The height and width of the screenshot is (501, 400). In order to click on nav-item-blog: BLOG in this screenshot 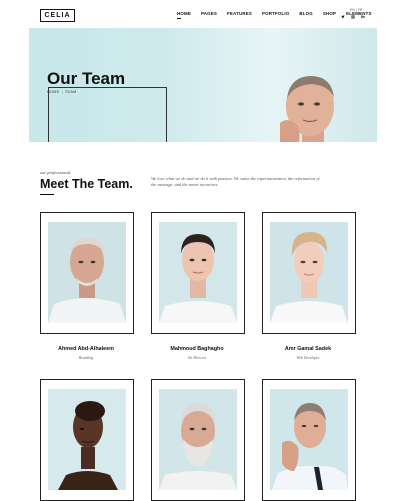, I will do `click(305, 13)`.